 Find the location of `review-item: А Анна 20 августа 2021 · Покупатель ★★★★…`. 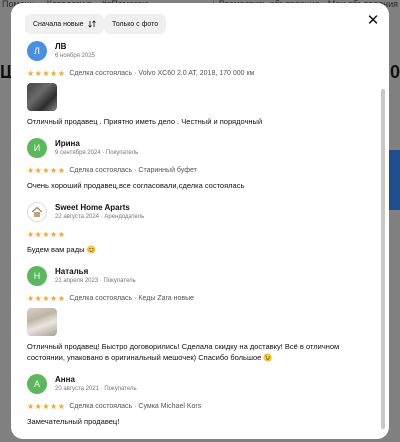

review-item: А Анна 20 августа 2021 · Покупатель ★★★★… is located at coordinates (199, 399).